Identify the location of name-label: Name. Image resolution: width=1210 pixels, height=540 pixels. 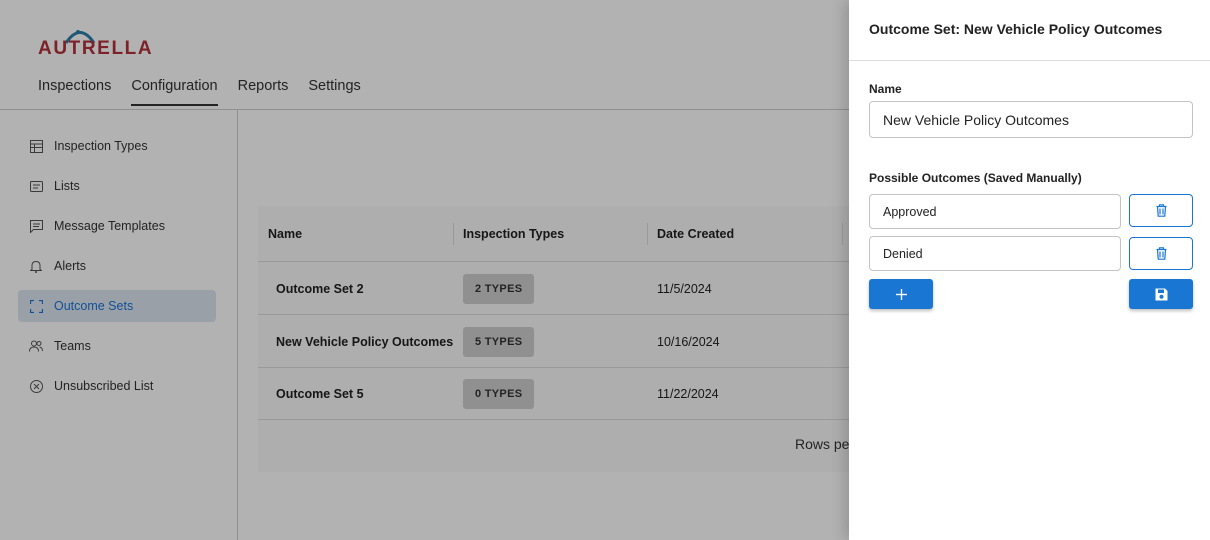
(885, 89).